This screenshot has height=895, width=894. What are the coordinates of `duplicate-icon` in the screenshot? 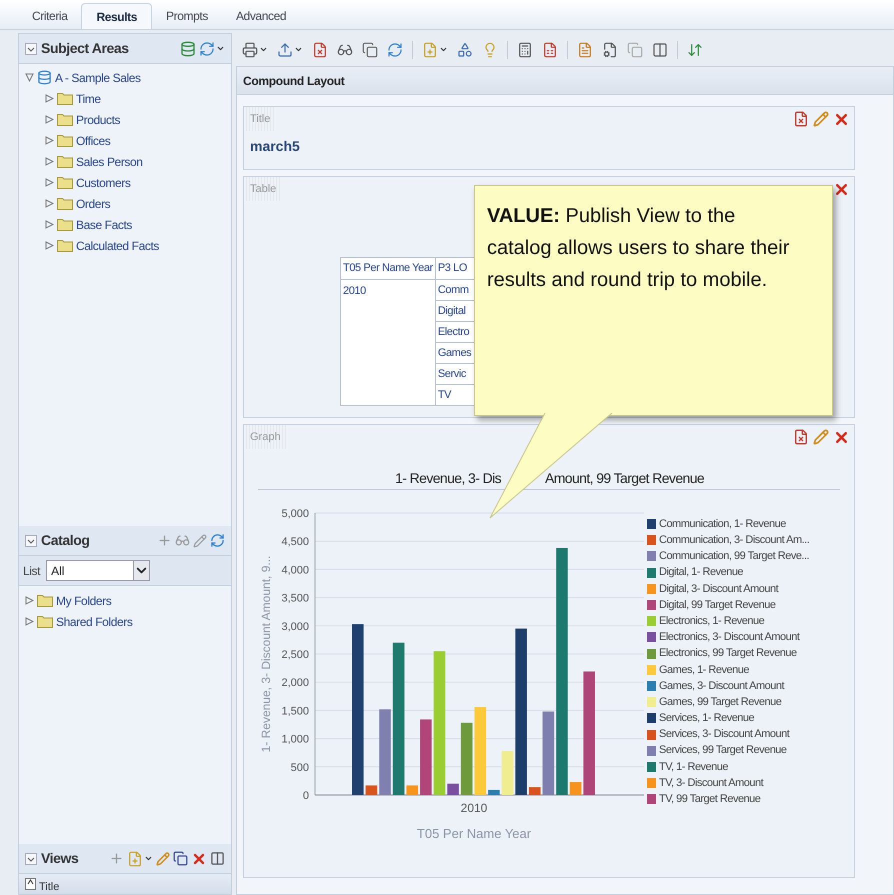 It's located at (180, 858).